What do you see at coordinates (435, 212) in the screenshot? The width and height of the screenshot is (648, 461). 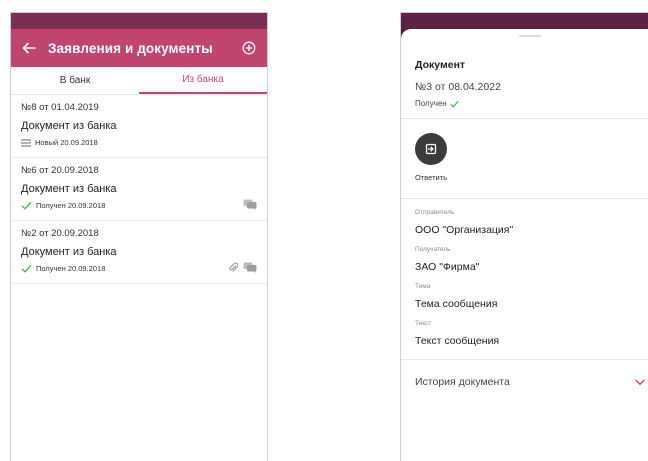 I see `sender-label: Отправитель` at bounding box center [435, 212].